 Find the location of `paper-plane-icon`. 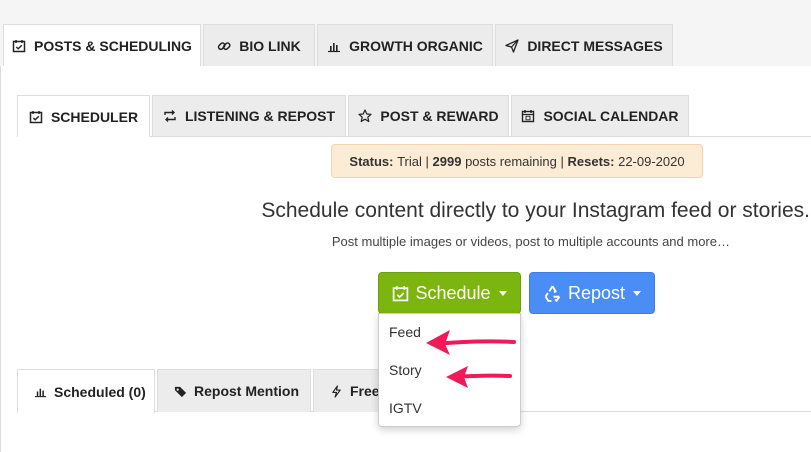

paper-plane-icon is located at coordinates (512, 45).